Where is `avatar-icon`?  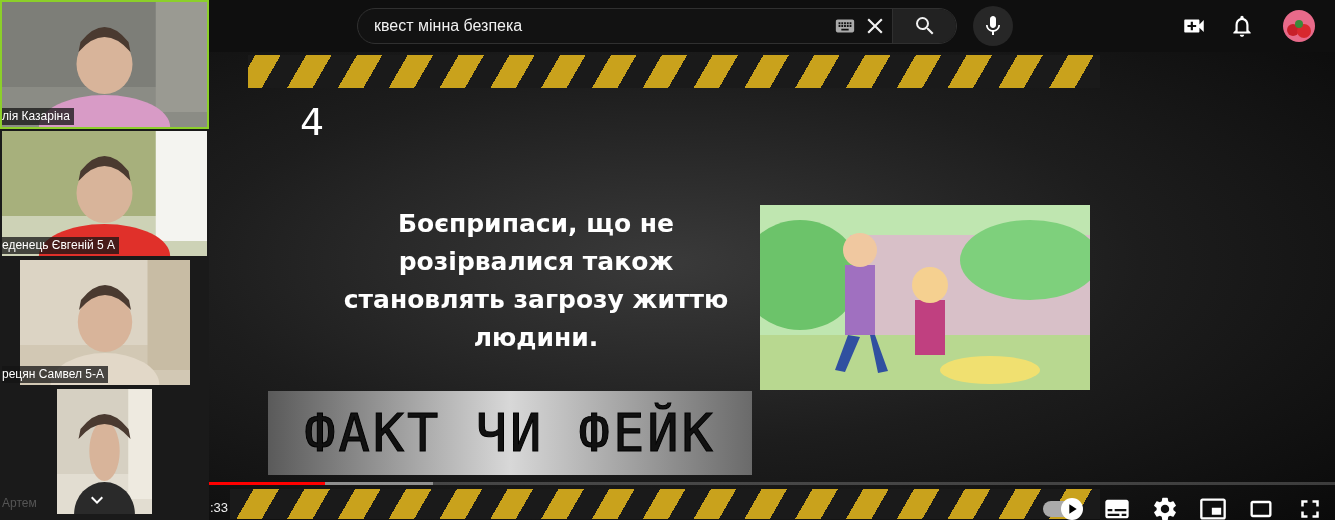 avatar-icon is located at coordinates (1299, 26).